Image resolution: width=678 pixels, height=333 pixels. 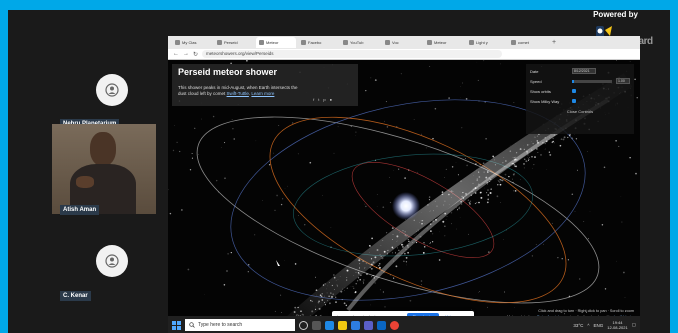 What do you see at coordinates (192, 325) in the screenshot?
I see `search-icon` at bounding box center [192, 325].